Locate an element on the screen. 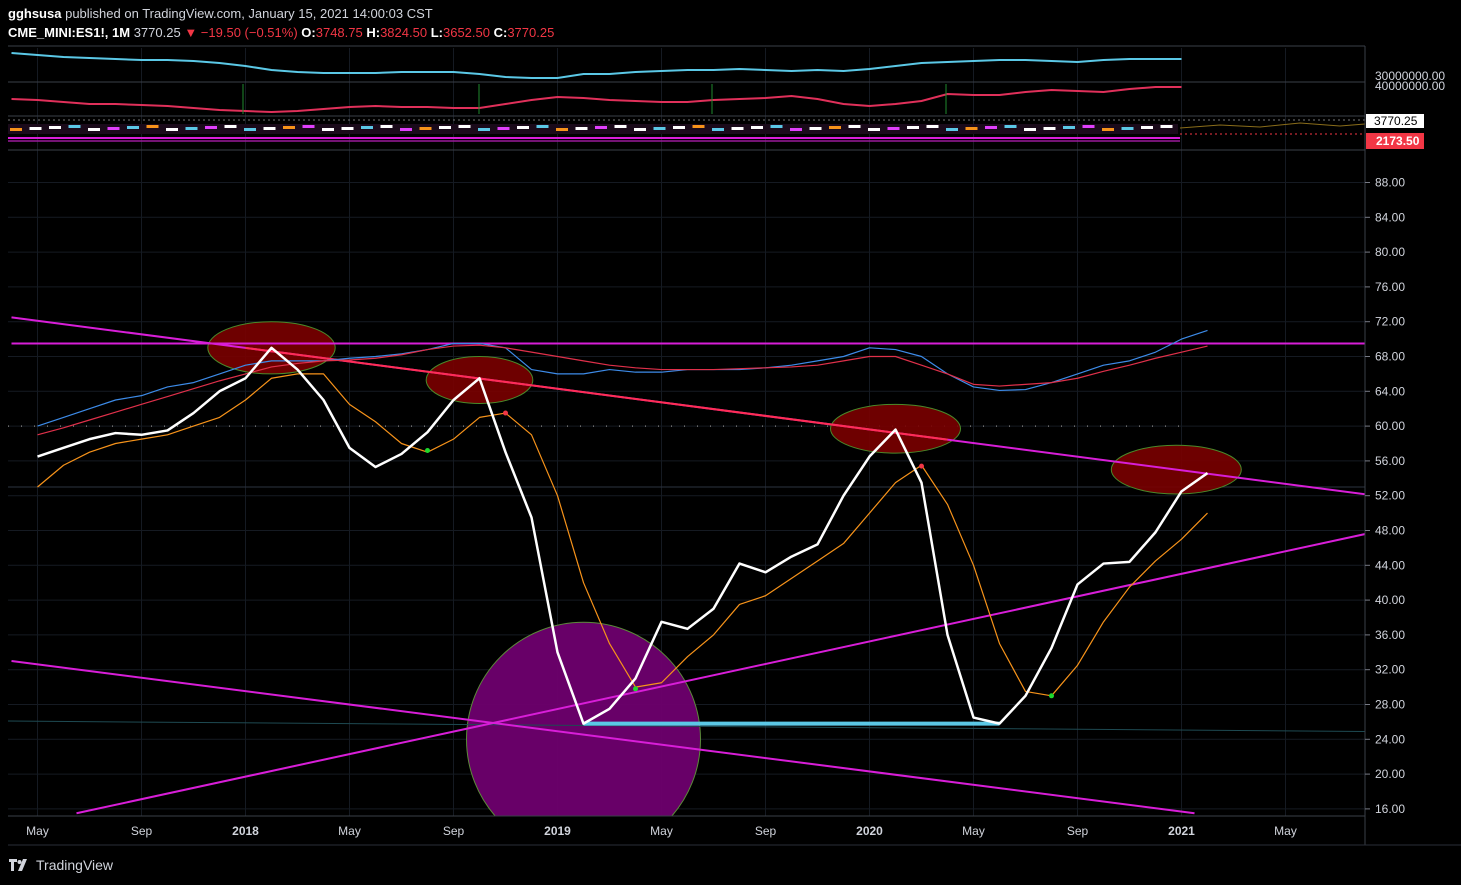  y-tick-label: 36.00 is located at coordinates (1390, 635).